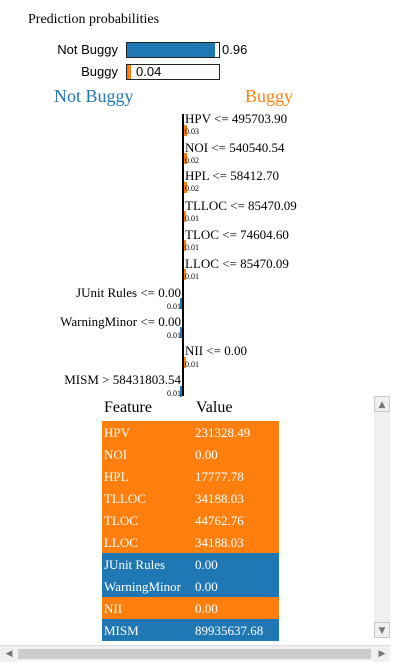 This screenshot has width=400, height=667. What do you see at coordinates (190, 542) in the screenshot?
I see `table-row: LLOC 34188.03` at bounding box center [190, 542].